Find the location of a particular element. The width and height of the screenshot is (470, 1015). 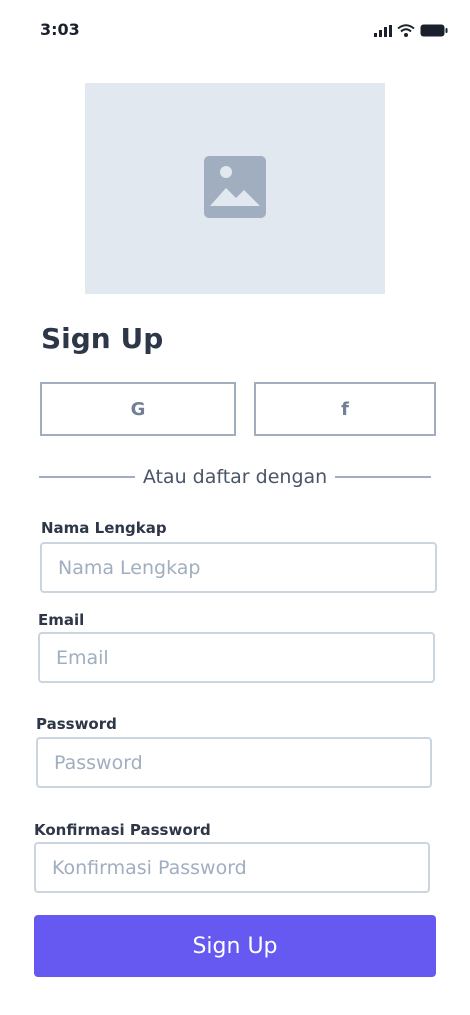

name-input is located at coordinates (238, 567).